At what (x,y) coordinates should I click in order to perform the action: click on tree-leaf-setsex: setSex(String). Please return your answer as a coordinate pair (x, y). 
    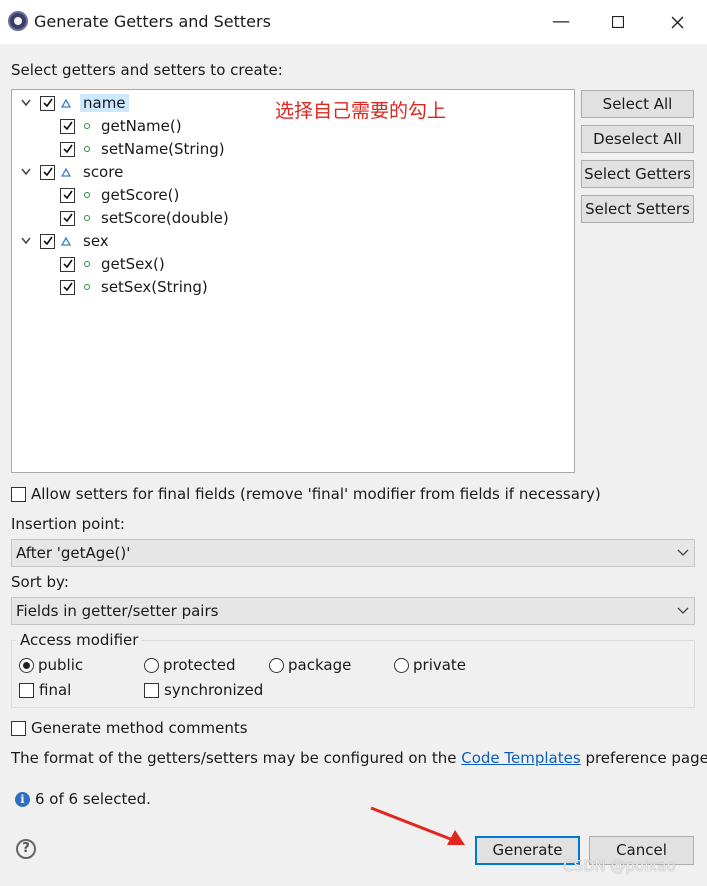
    Looking at the image, I should click on (134, 287).